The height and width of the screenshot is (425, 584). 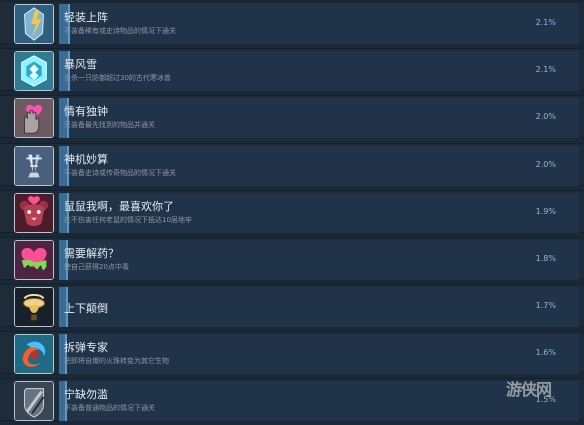 I want to click on achievement-title: 上下颠倒, so click(x=86, y=308).